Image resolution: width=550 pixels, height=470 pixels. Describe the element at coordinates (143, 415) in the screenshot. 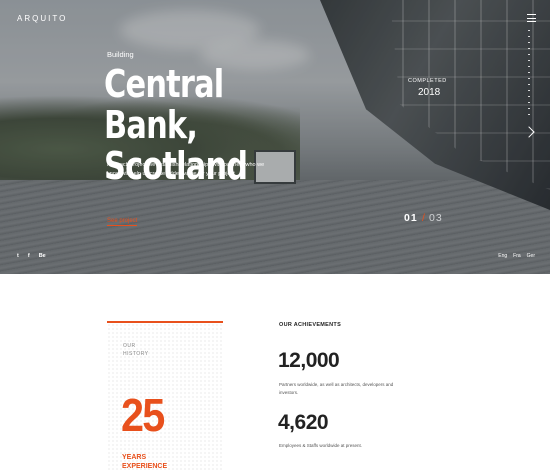

I see `years-number: 25` at that location.